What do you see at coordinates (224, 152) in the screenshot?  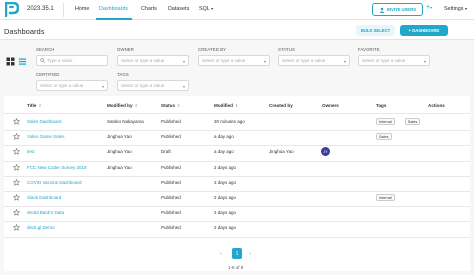 I see `modified-cell: a day ago` at bounding box center [224, 152].